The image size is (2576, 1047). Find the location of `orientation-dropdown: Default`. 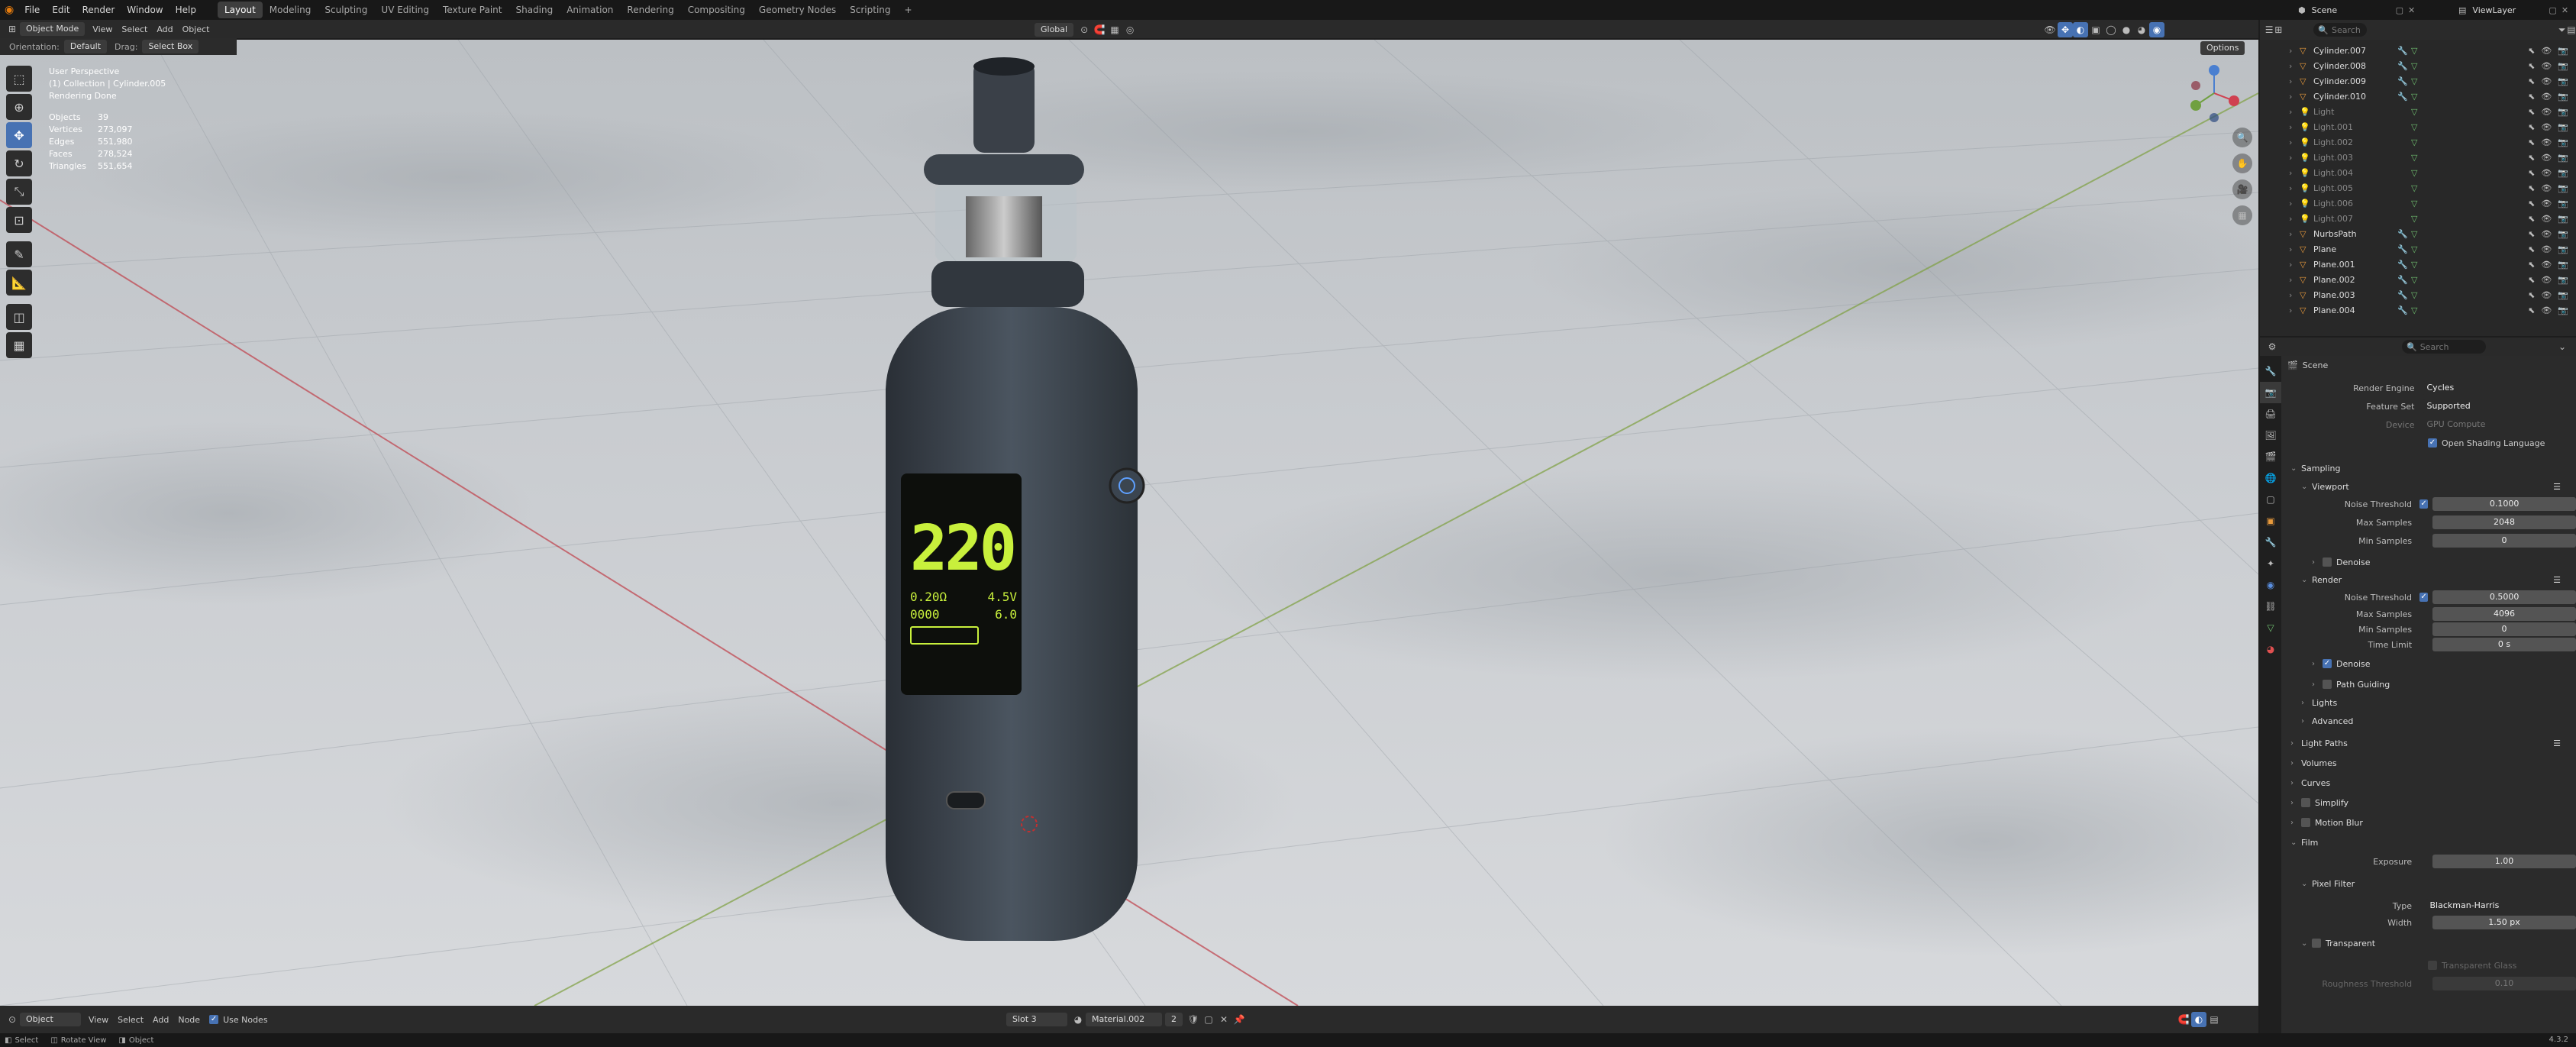

orientation-dropdown: Default is located at coordinates (85, 46).